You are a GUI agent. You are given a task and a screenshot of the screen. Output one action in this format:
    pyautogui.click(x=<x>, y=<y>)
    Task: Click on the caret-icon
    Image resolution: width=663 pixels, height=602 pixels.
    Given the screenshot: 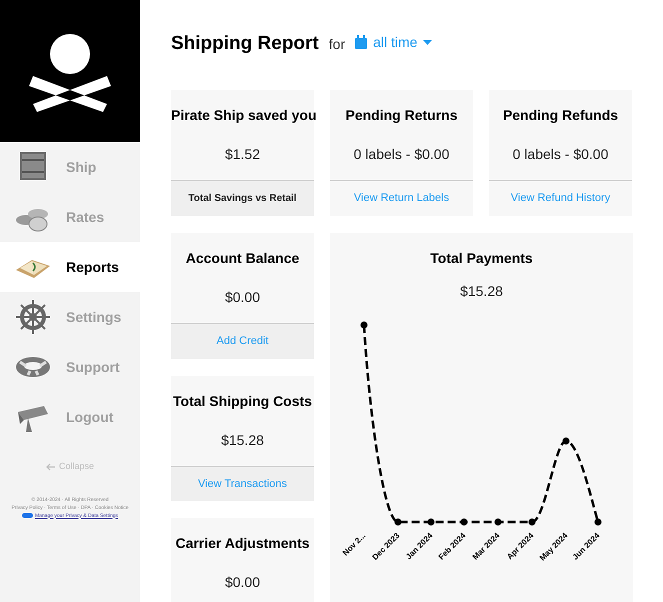 What is the action you would take?
    pyautogui.click(x=427, y=42)
    